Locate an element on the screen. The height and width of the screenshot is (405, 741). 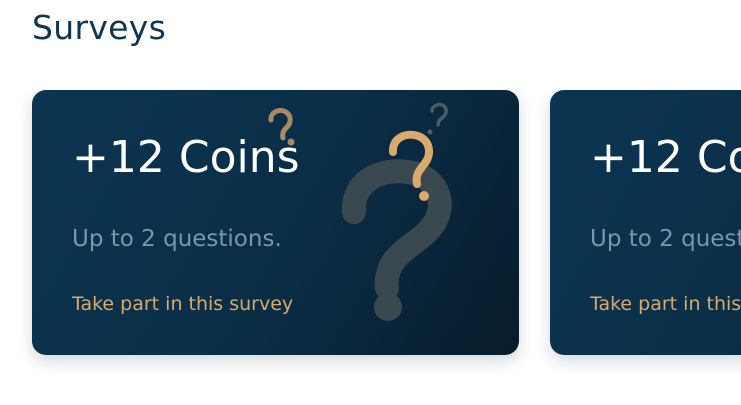
tiny-question-mark-dot is located at coordinates (430, 132).